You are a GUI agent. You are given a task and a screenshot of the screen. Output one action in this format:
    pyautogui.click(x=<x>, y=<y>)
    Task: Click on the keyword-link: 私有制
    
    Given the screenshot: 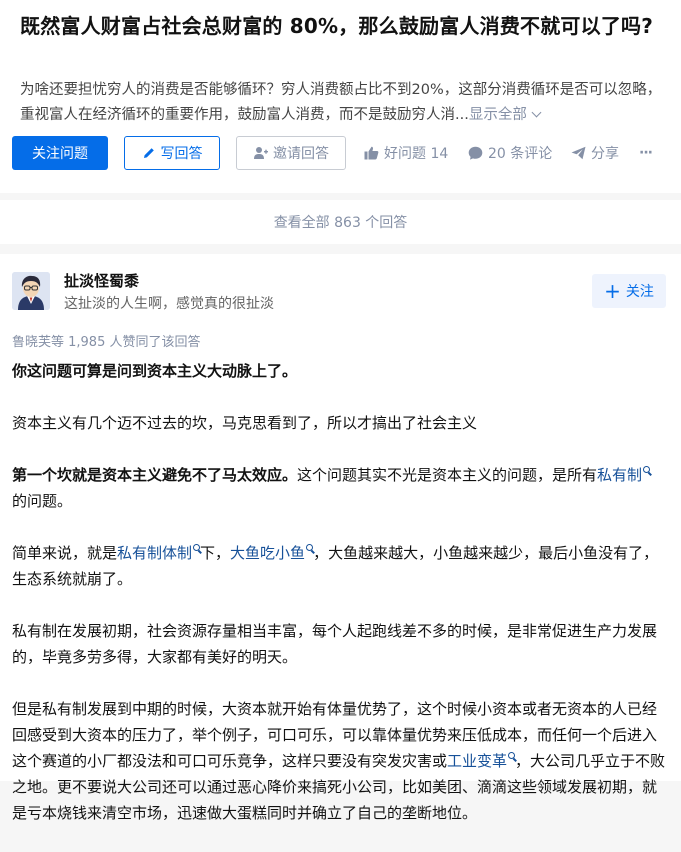 What is the action you would take?
    pyautogui.click(x=624, y=475)
    